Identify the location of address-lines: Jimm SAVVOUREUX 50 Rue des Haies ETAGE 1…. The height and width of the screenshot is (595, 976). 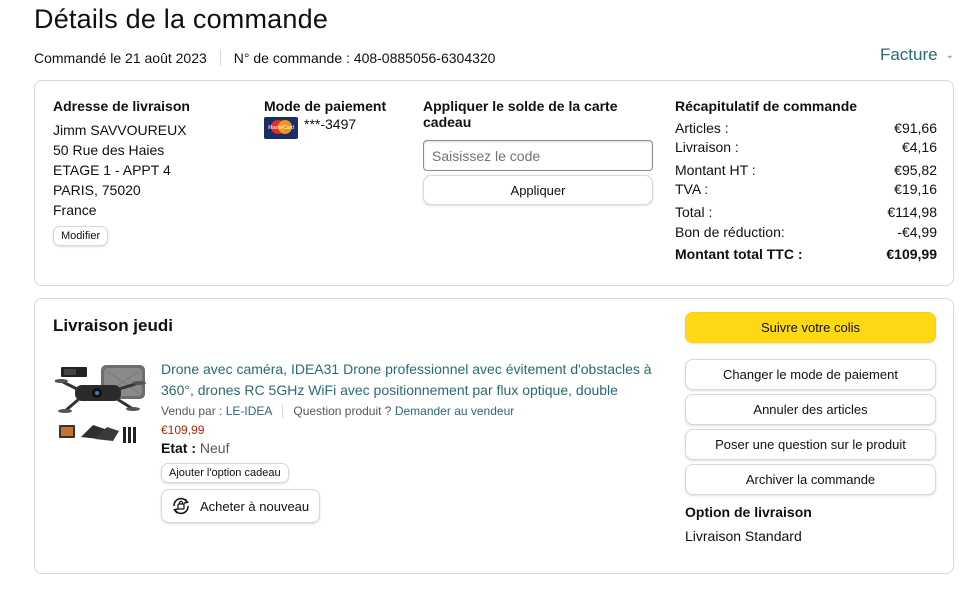
(153, 170).